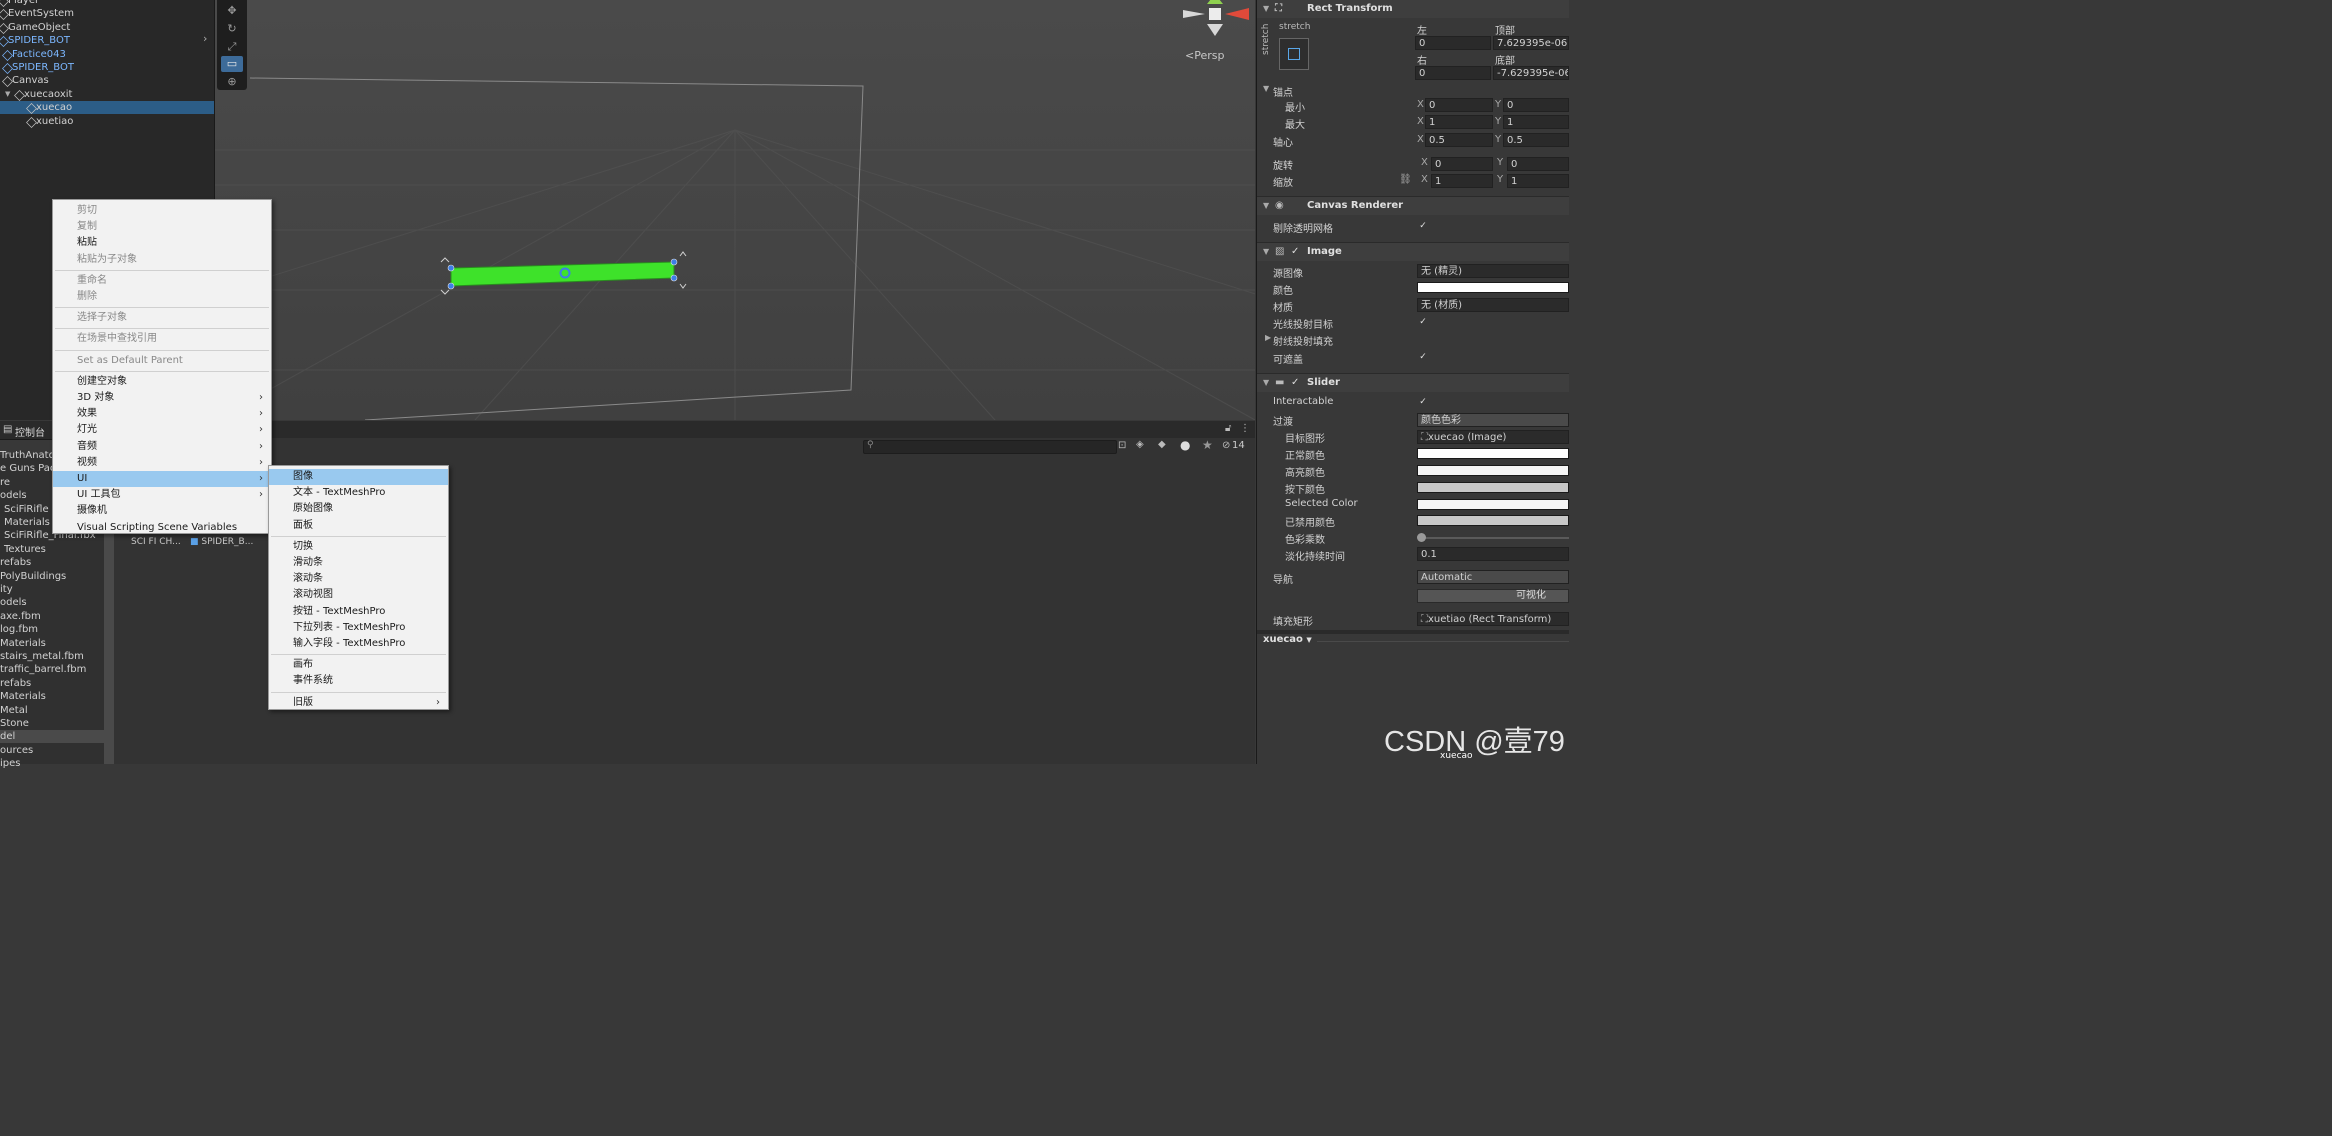 The width and height of the screenshot is (2332, 1136). What do you see at coordinates (162, 211) in the screenshot?
I see `menu-item: 剪切` at bounding box center [162, 211].